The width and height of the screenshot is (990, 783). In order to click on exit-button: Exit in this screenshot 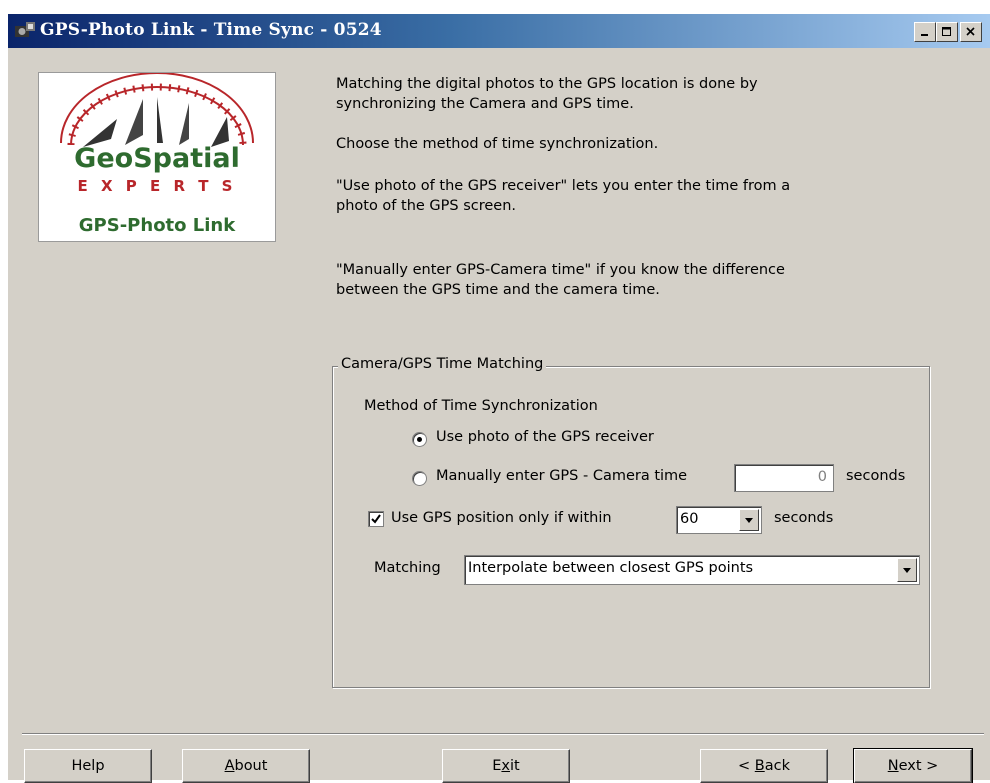, I will do `click(506, 766)`.